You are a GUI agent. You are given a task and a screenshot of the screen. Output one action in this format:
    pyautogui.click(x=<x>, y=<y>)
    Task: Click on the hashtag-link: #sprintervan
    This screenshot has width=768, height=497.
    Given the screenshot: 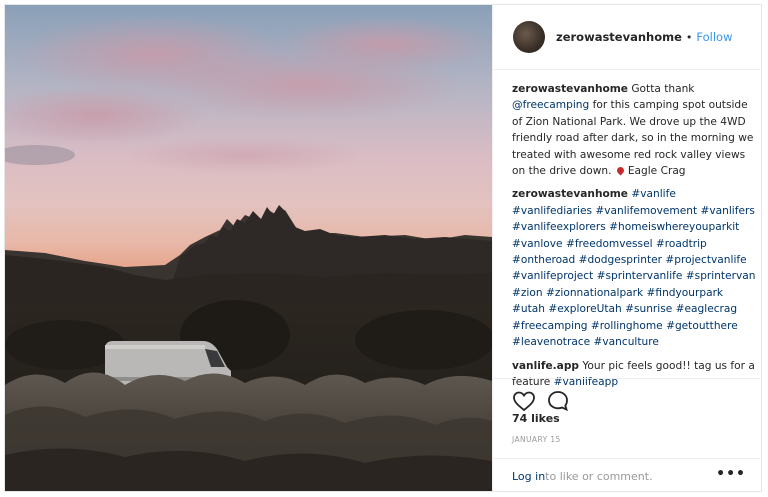 What is the action you would take?
    pyautogui.click(x=721, y=276)
    